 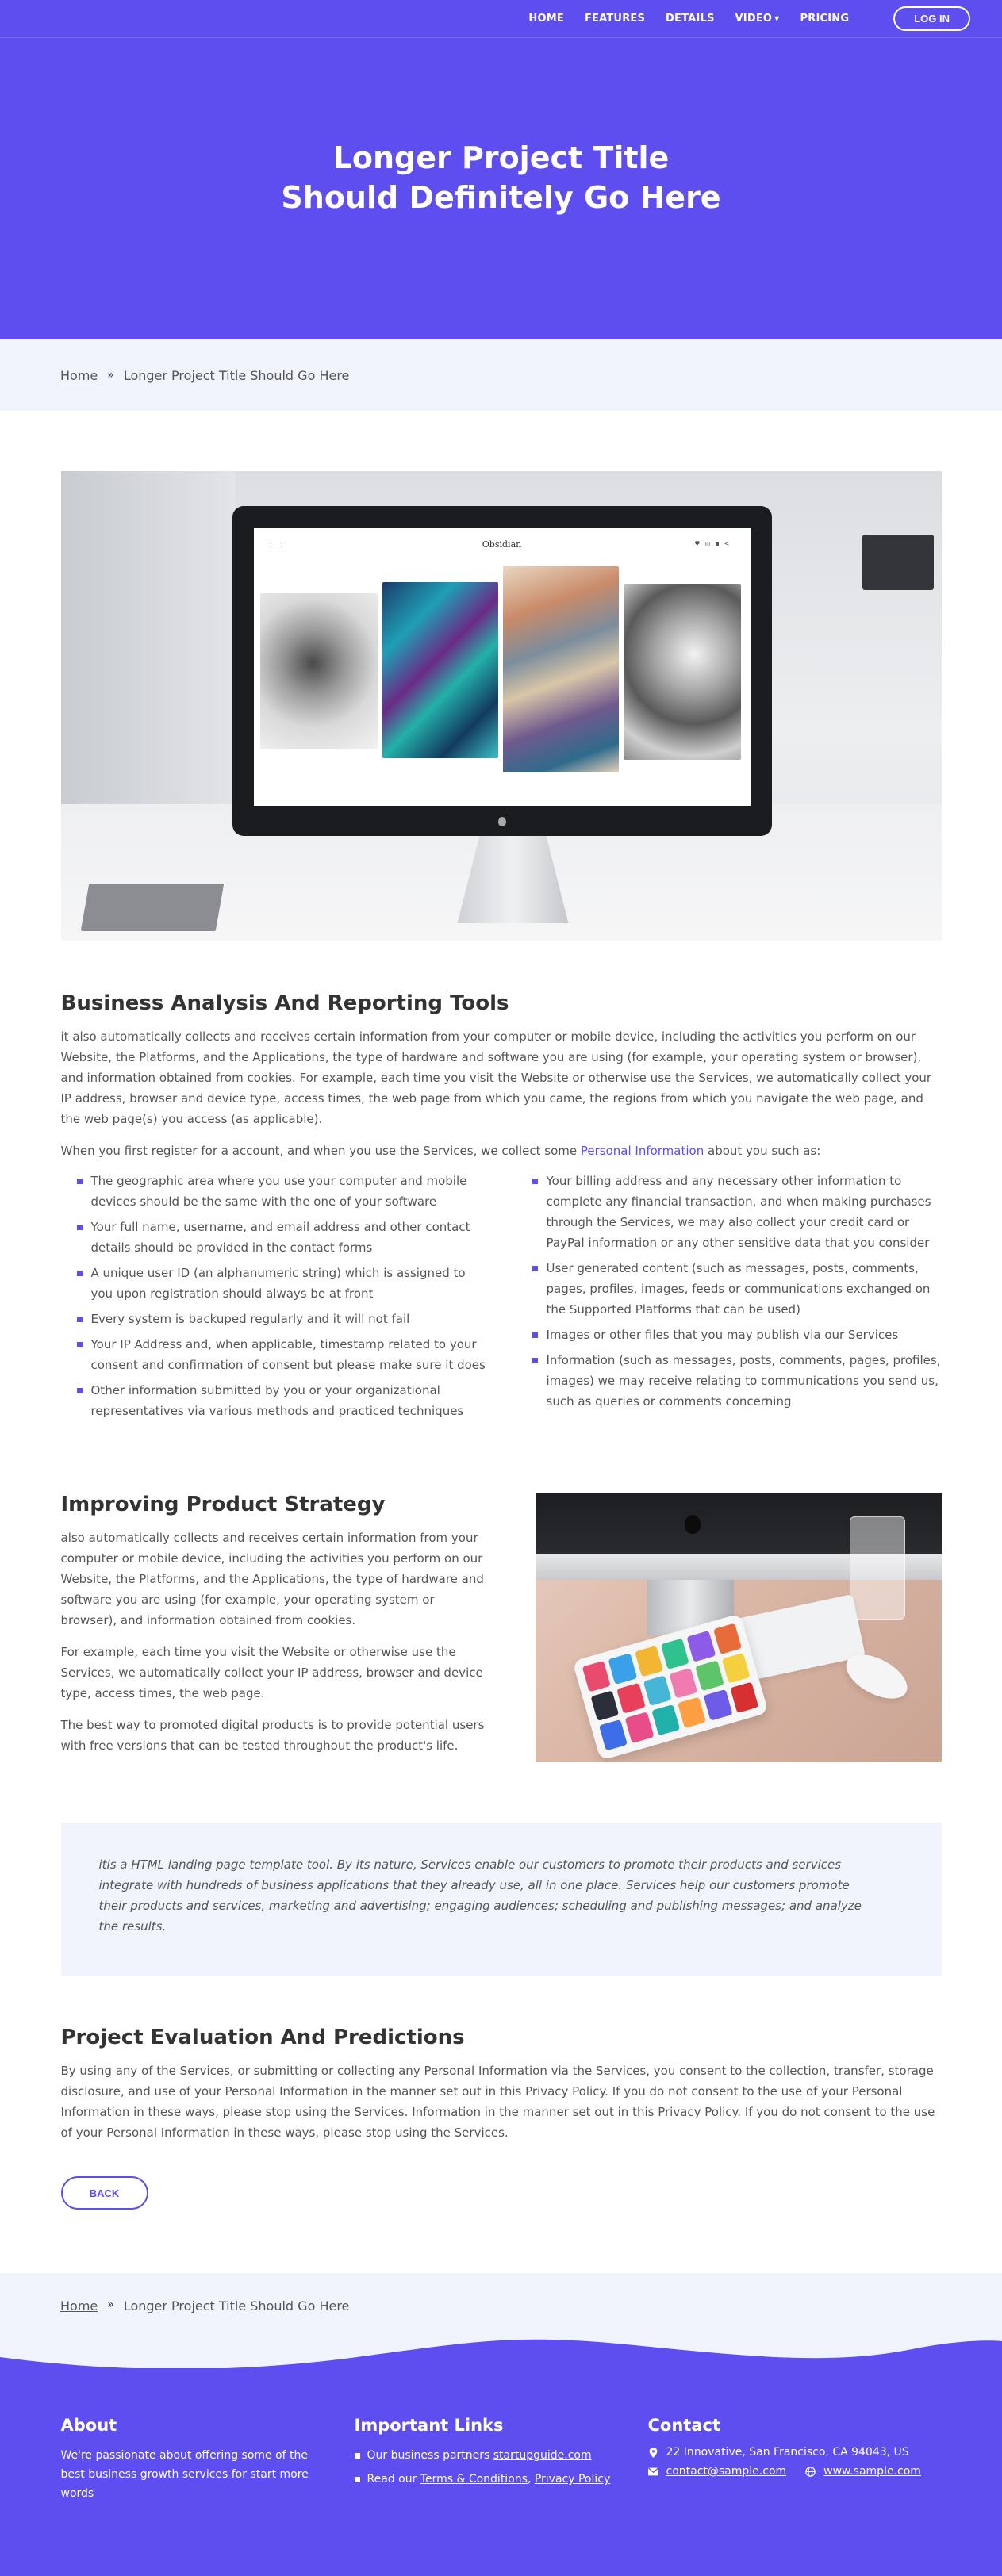 What do you see at coordinates (730, 544) in the screenshot?
I see `share-icon: <` at bounding box center [730, 544].